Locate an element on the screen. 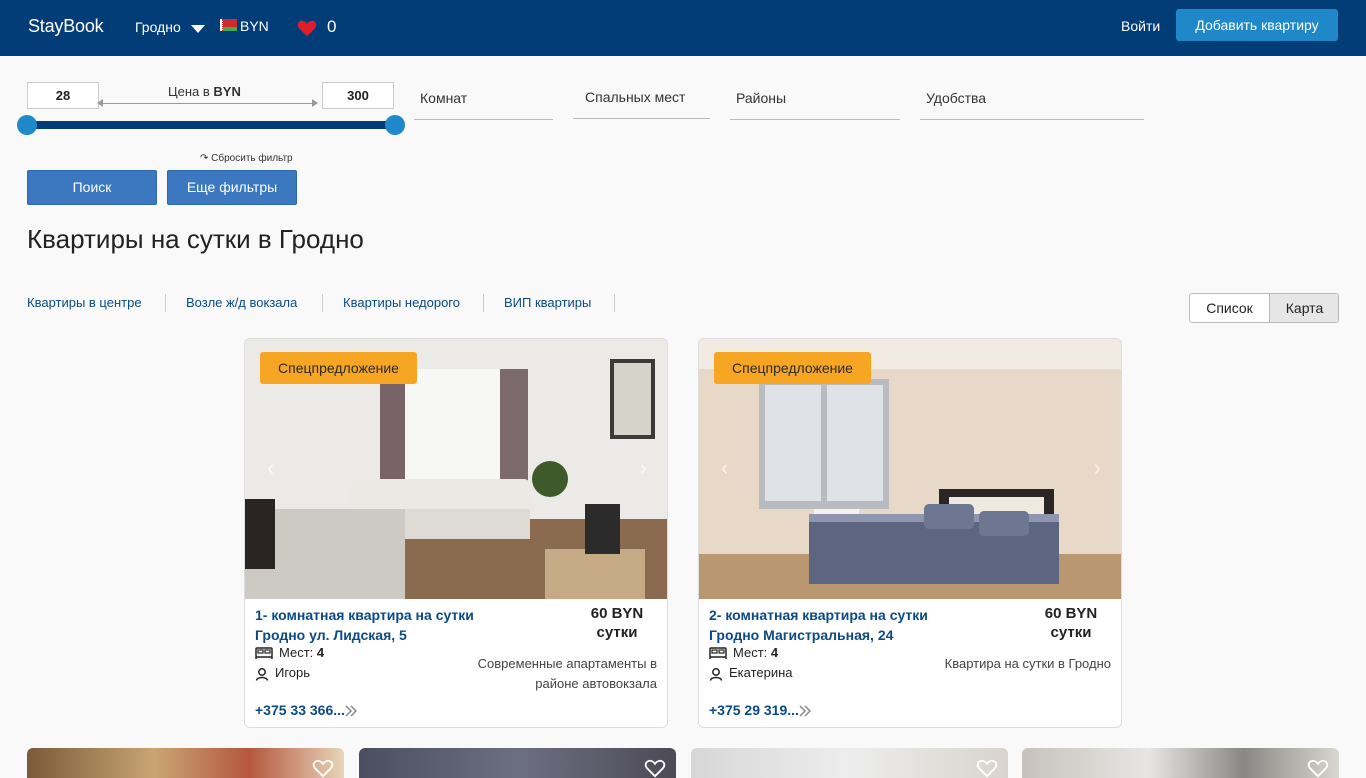 Image resolution: width=1366 pixels, height=778 pixels. price-label-currency: BYN is located at coordinates (227, 91).